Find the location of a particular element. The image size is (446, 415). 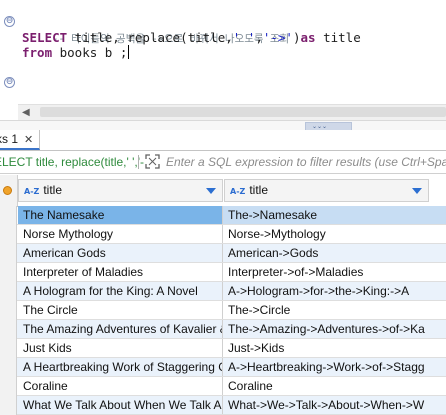

code-text: books b ; is located at coordinates (90, 52).